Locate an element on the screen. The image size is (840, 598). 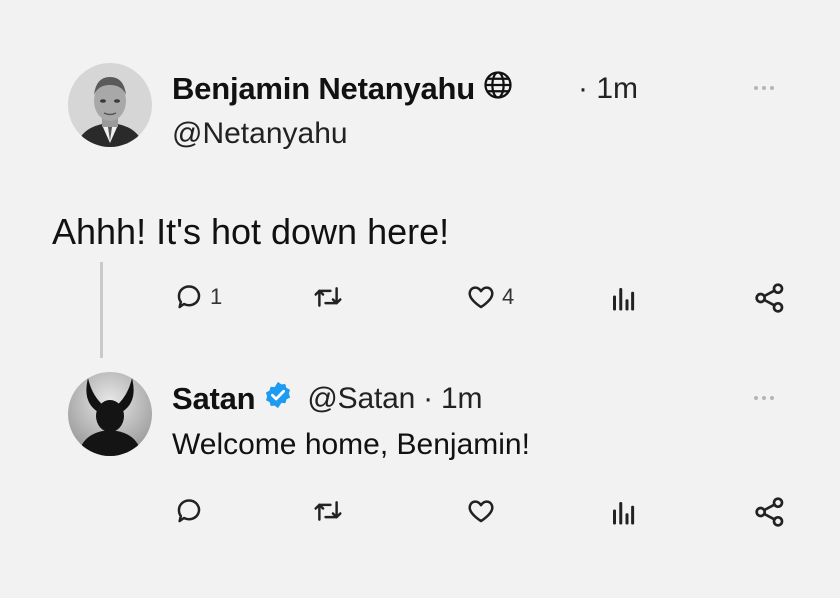
reply-reply-button is located at coordinates (189, 511).